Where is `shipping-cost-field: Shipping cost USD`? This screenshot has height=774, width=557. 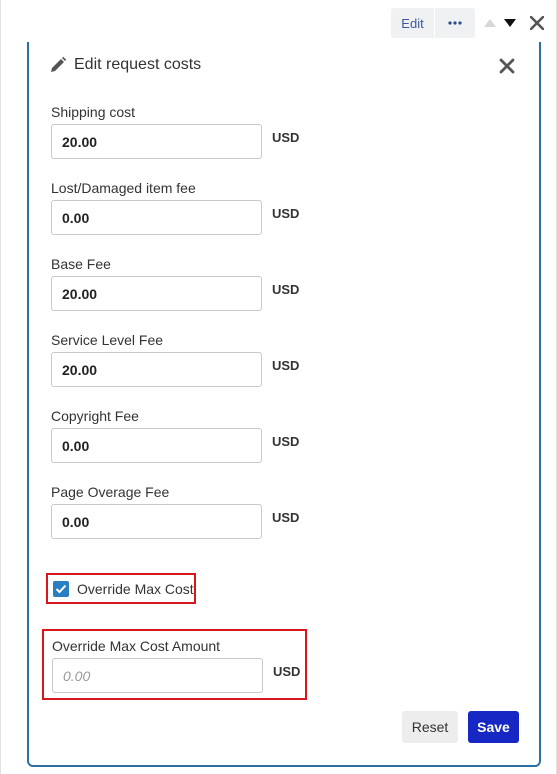
shipping-cost-field: Shipping cost USD is located at coordinates (175, 131).